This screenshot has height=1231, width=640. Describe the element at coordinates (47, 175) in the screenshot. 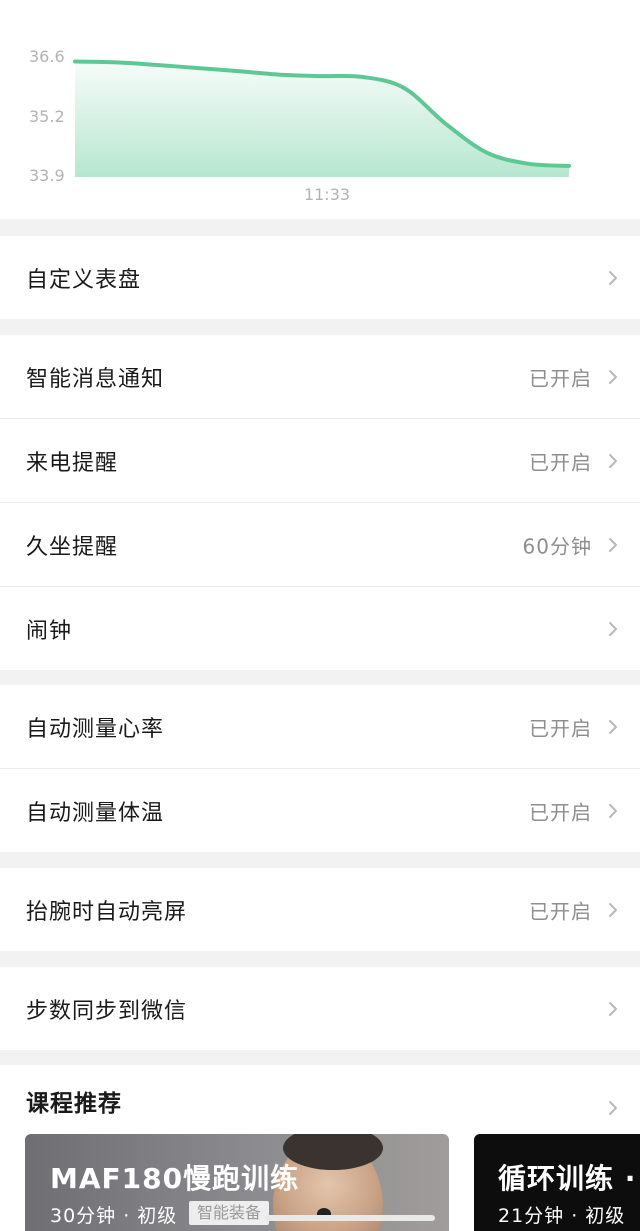

I see `y-tick-label: 33.9` at that location.